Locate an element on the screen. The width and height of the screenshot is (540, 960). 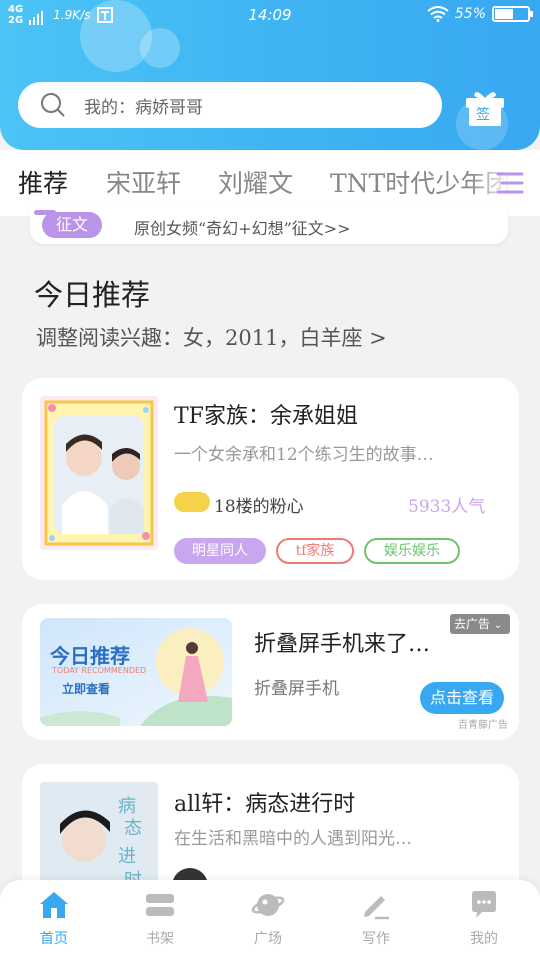
author-avatar is located at coordinates (192, 502).